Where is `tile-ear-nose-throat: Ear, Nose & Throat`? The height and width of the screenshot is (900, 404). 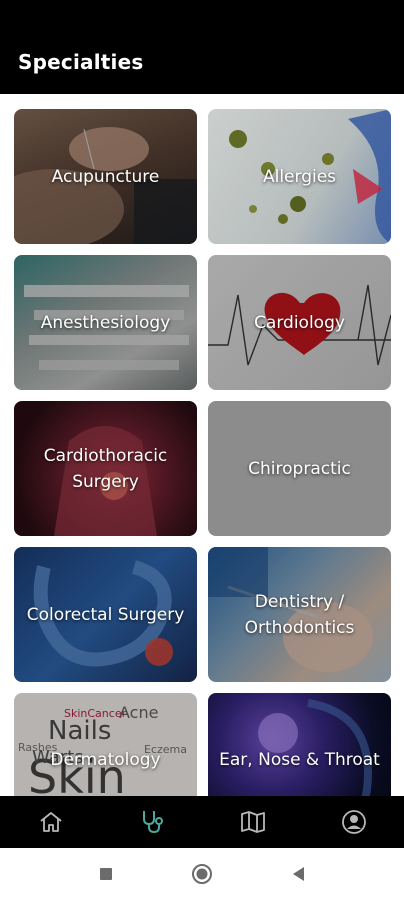 tile-ear-nose-throat: Ear, Nose & Throat is located at coordinates (299, 744).